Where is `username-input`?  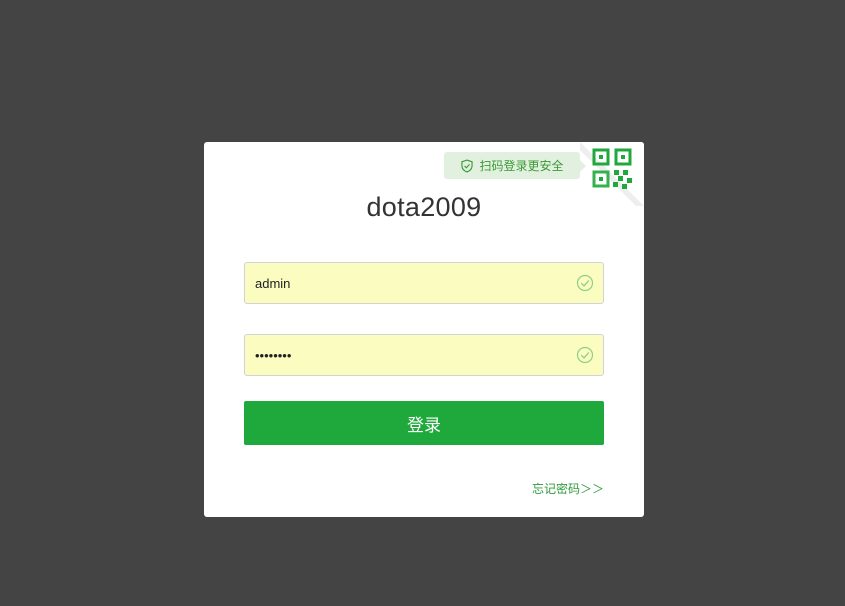 username-input is located at coordinates (410, 283).